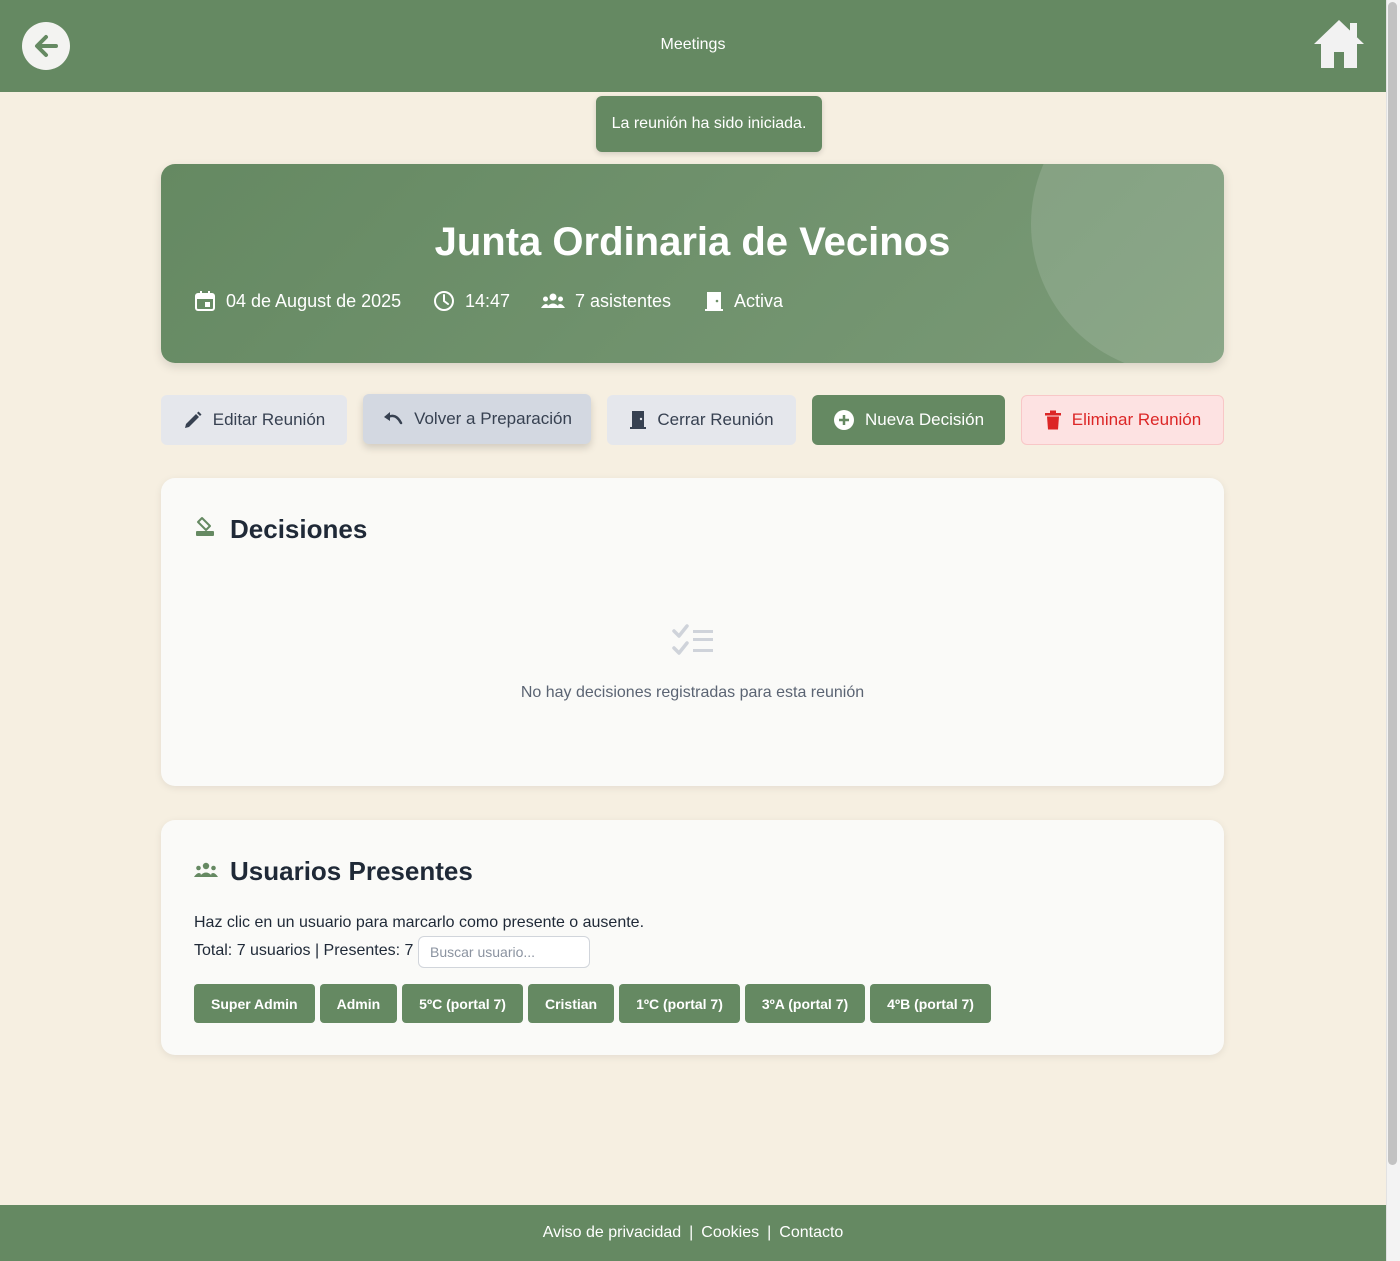  I want to click on privacy-link: Aviso de privacidad, so click(612, 1233).